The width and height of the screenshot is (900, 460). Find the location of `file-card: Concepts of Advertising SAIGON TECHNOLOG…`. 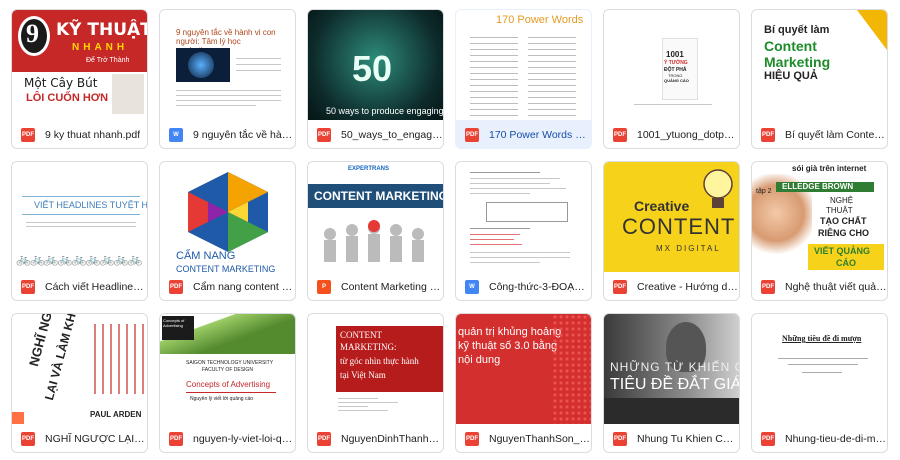

file-card: Concepts of Advertising SAIGON TECHNOLOG… is located at coordinates (227, 383).